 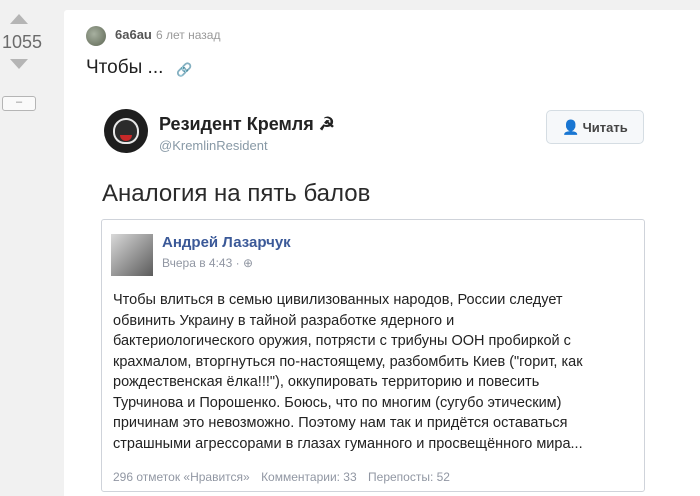 I want to click on fb-post-meta: Вчера в 4:43 · ⊕, so click(x=207, y=263).